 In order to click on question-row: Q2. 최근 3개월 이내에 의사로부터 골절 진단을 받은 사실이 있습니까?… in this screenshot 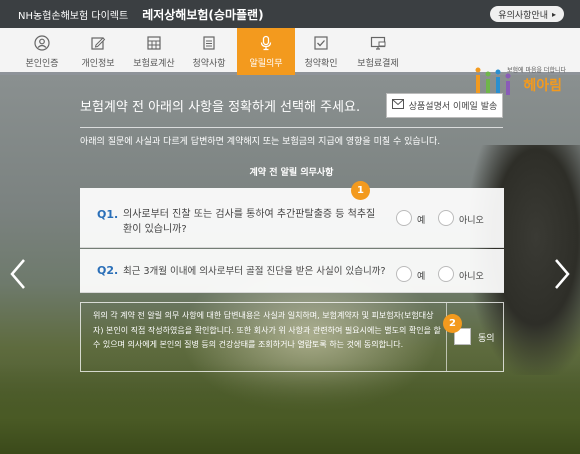, I will do `click(292, 271)`.